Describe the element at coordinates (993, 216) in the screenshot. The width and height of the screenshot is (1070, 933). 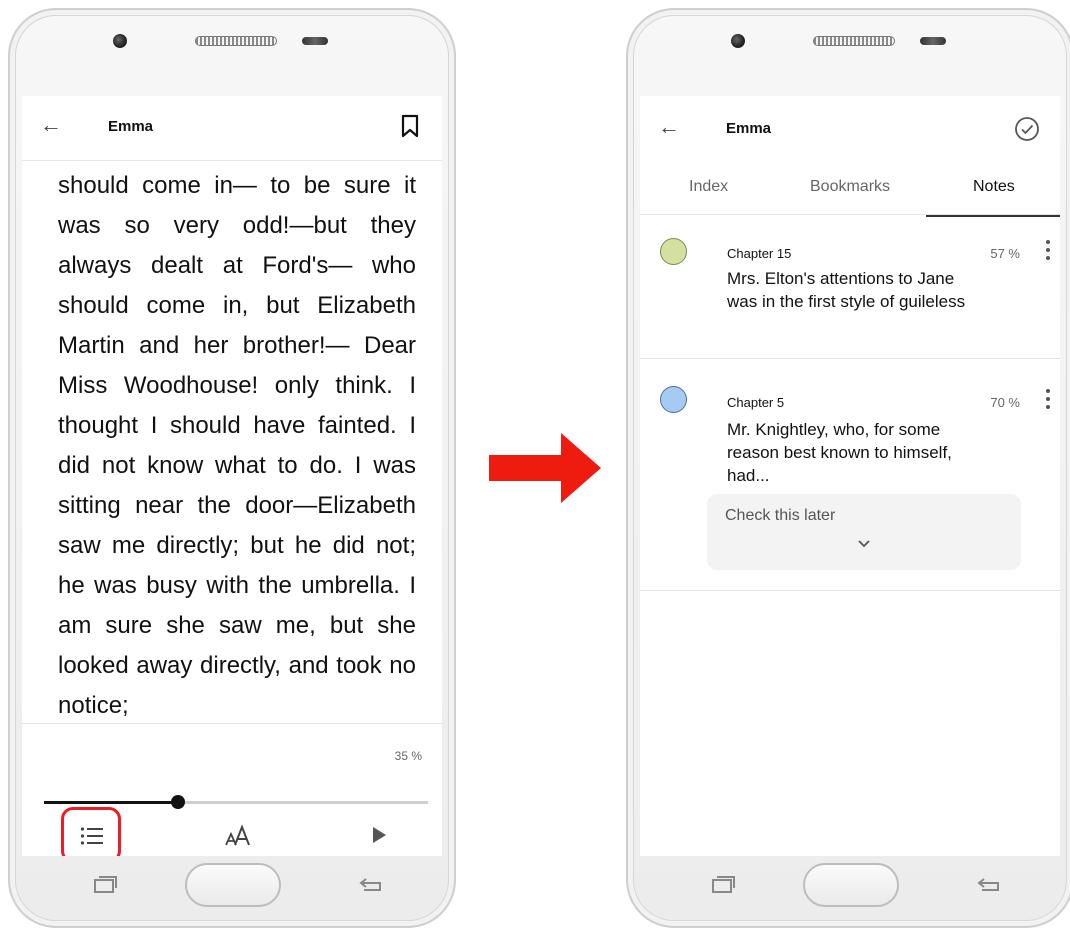
I see `active-tab-indicator` at that location.